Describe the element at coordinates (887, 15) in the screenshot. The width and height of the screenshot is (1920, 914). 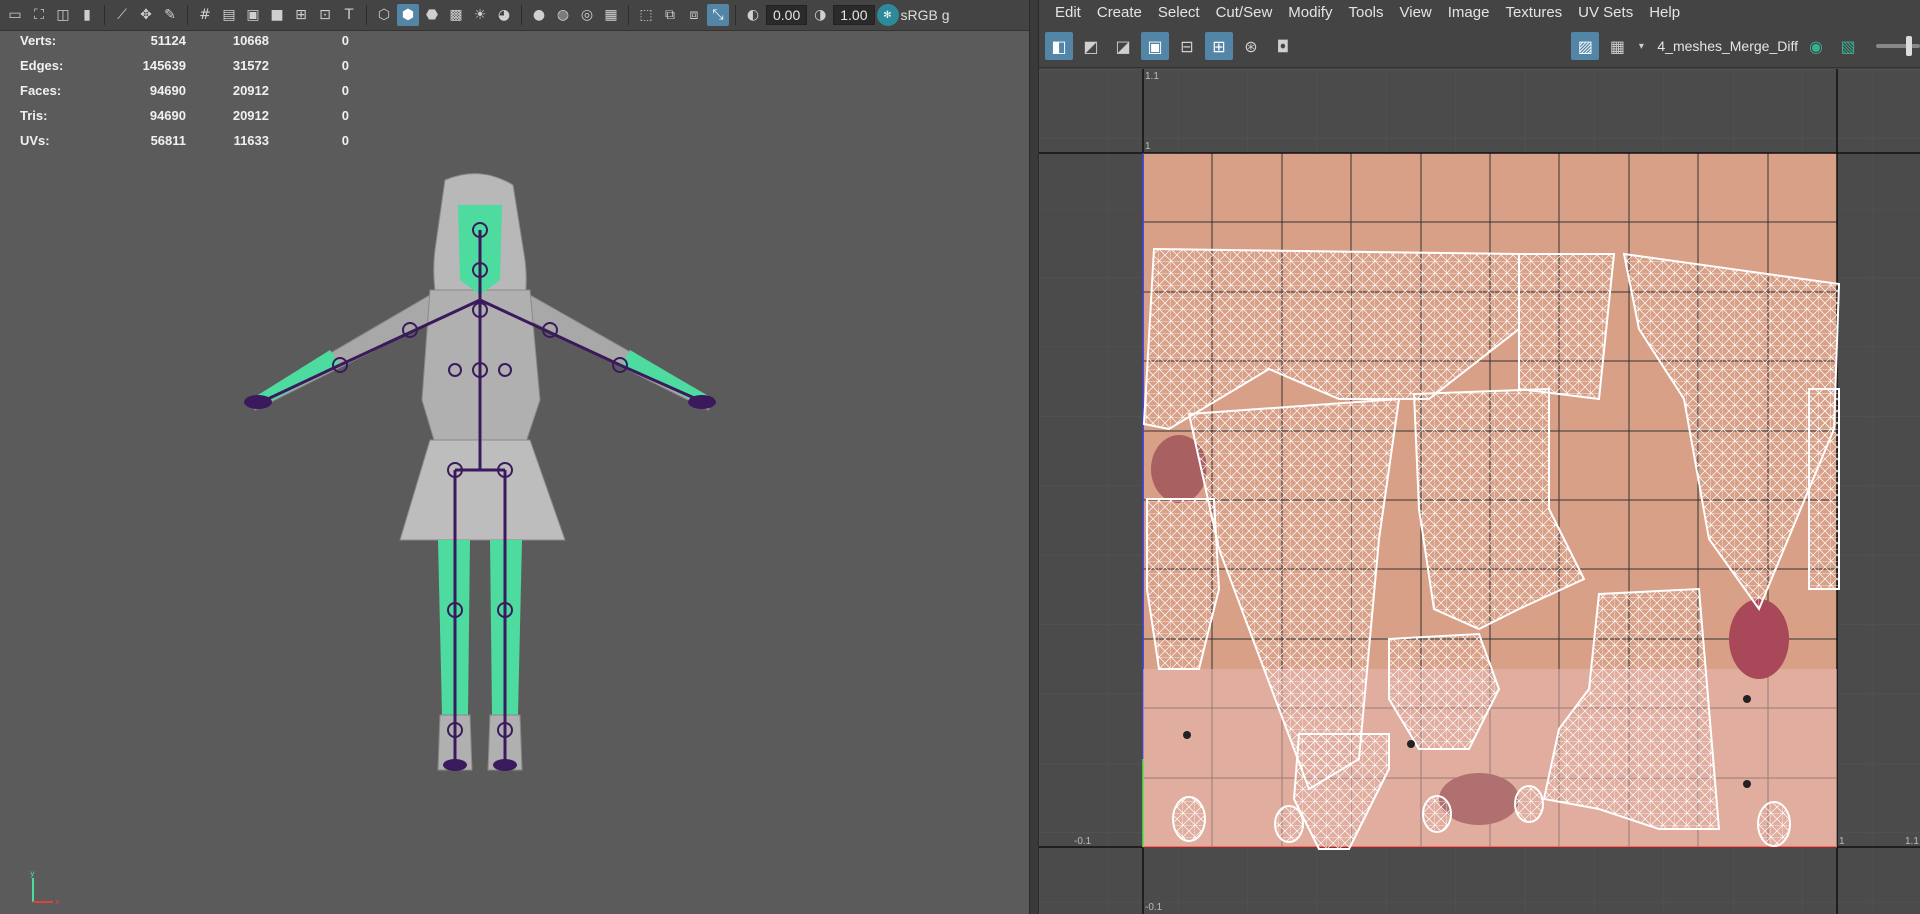
I see `color-management-icon: ✻` at that location.